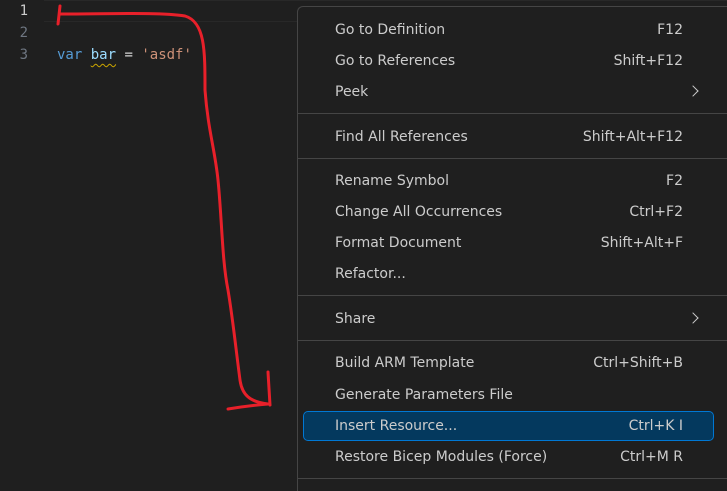 This screenshot has width=727, height=491. I want to click on menu-item-shortcut: Shift+F12, so click(648, 61).